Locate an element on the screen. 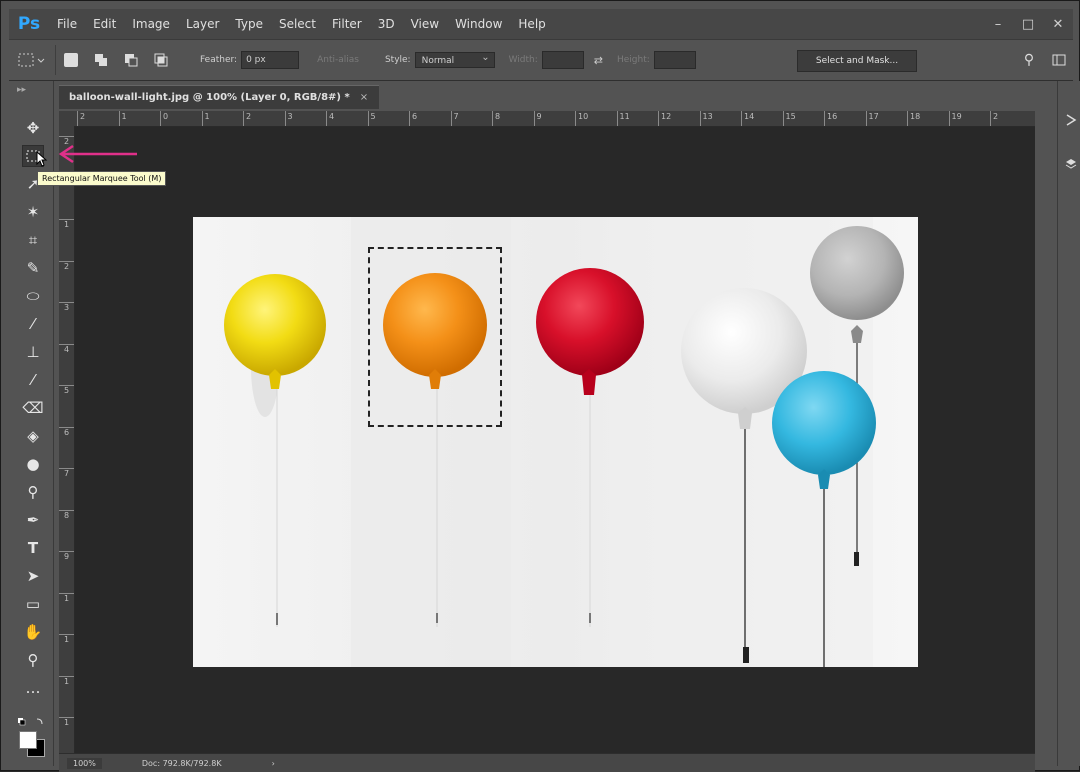 Image resolution: width=1080 pixels, height=772 pixels. ruler-tick-label: 15 is located at coordinates (789, 118).